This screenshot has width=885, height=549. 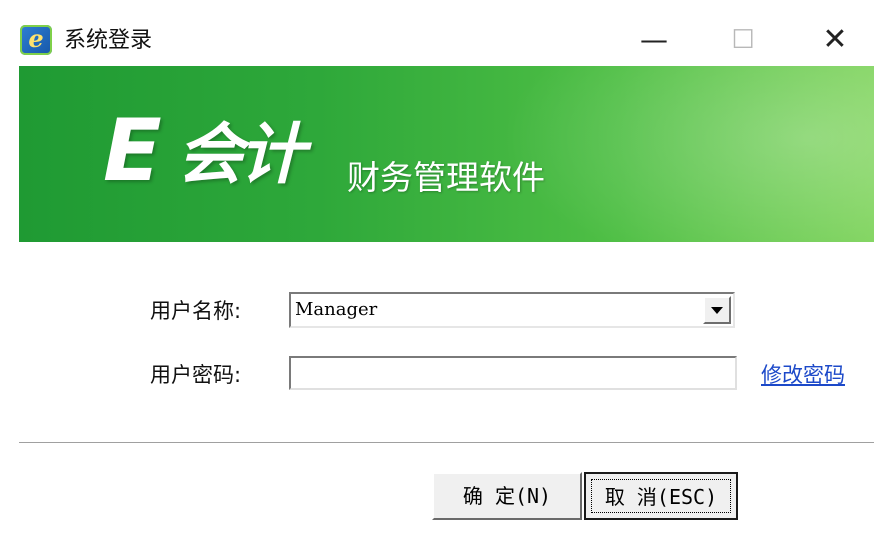 I want to click on user-name-label: 用户名称:, so click(x=196, y=311).